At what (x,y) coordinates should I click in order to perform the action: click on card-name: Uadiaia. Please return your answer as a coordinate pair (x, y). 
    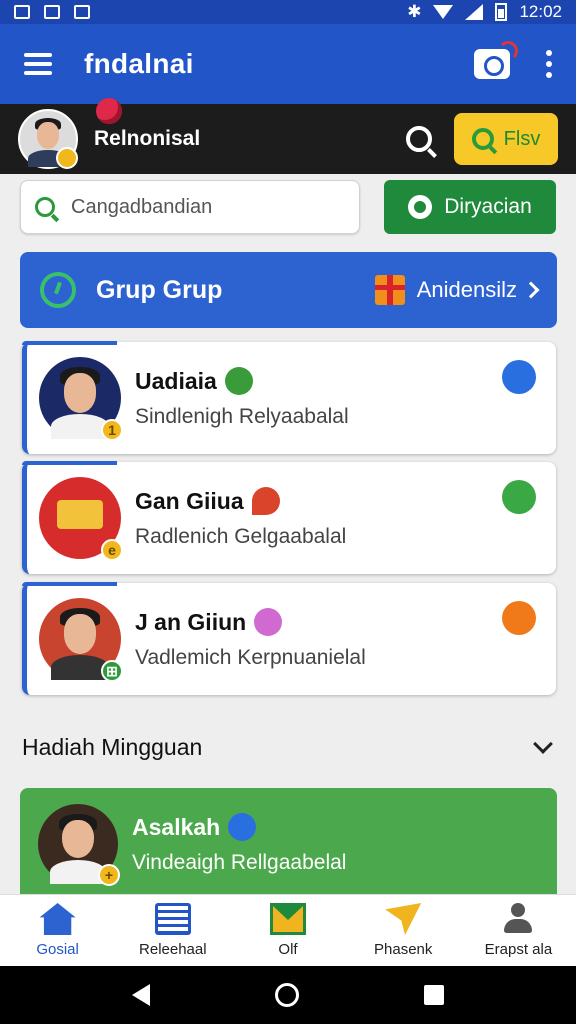
    Looking at the image, I should click on (176, 380).